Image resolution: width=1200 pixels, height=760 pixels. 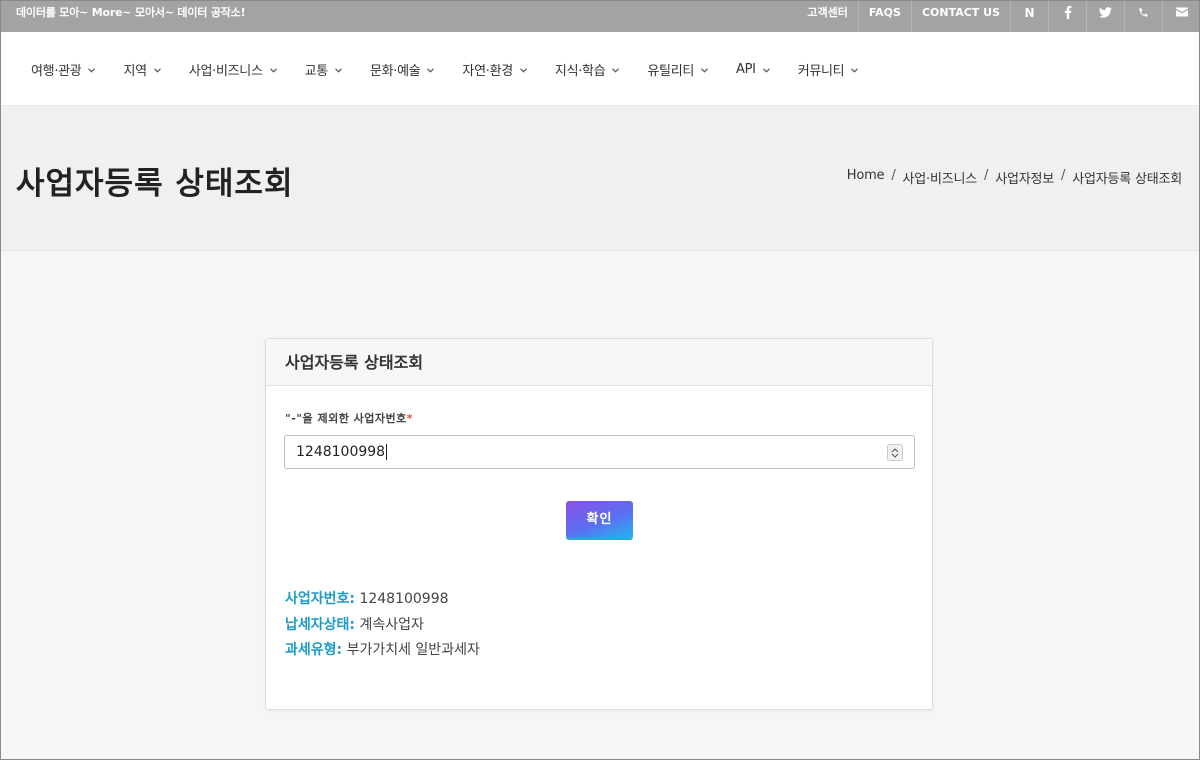 What do you see at coordinates (599, 452) in the screenshot?
I see `business-number-input: 1248100998` at bounding box center [599, 452].